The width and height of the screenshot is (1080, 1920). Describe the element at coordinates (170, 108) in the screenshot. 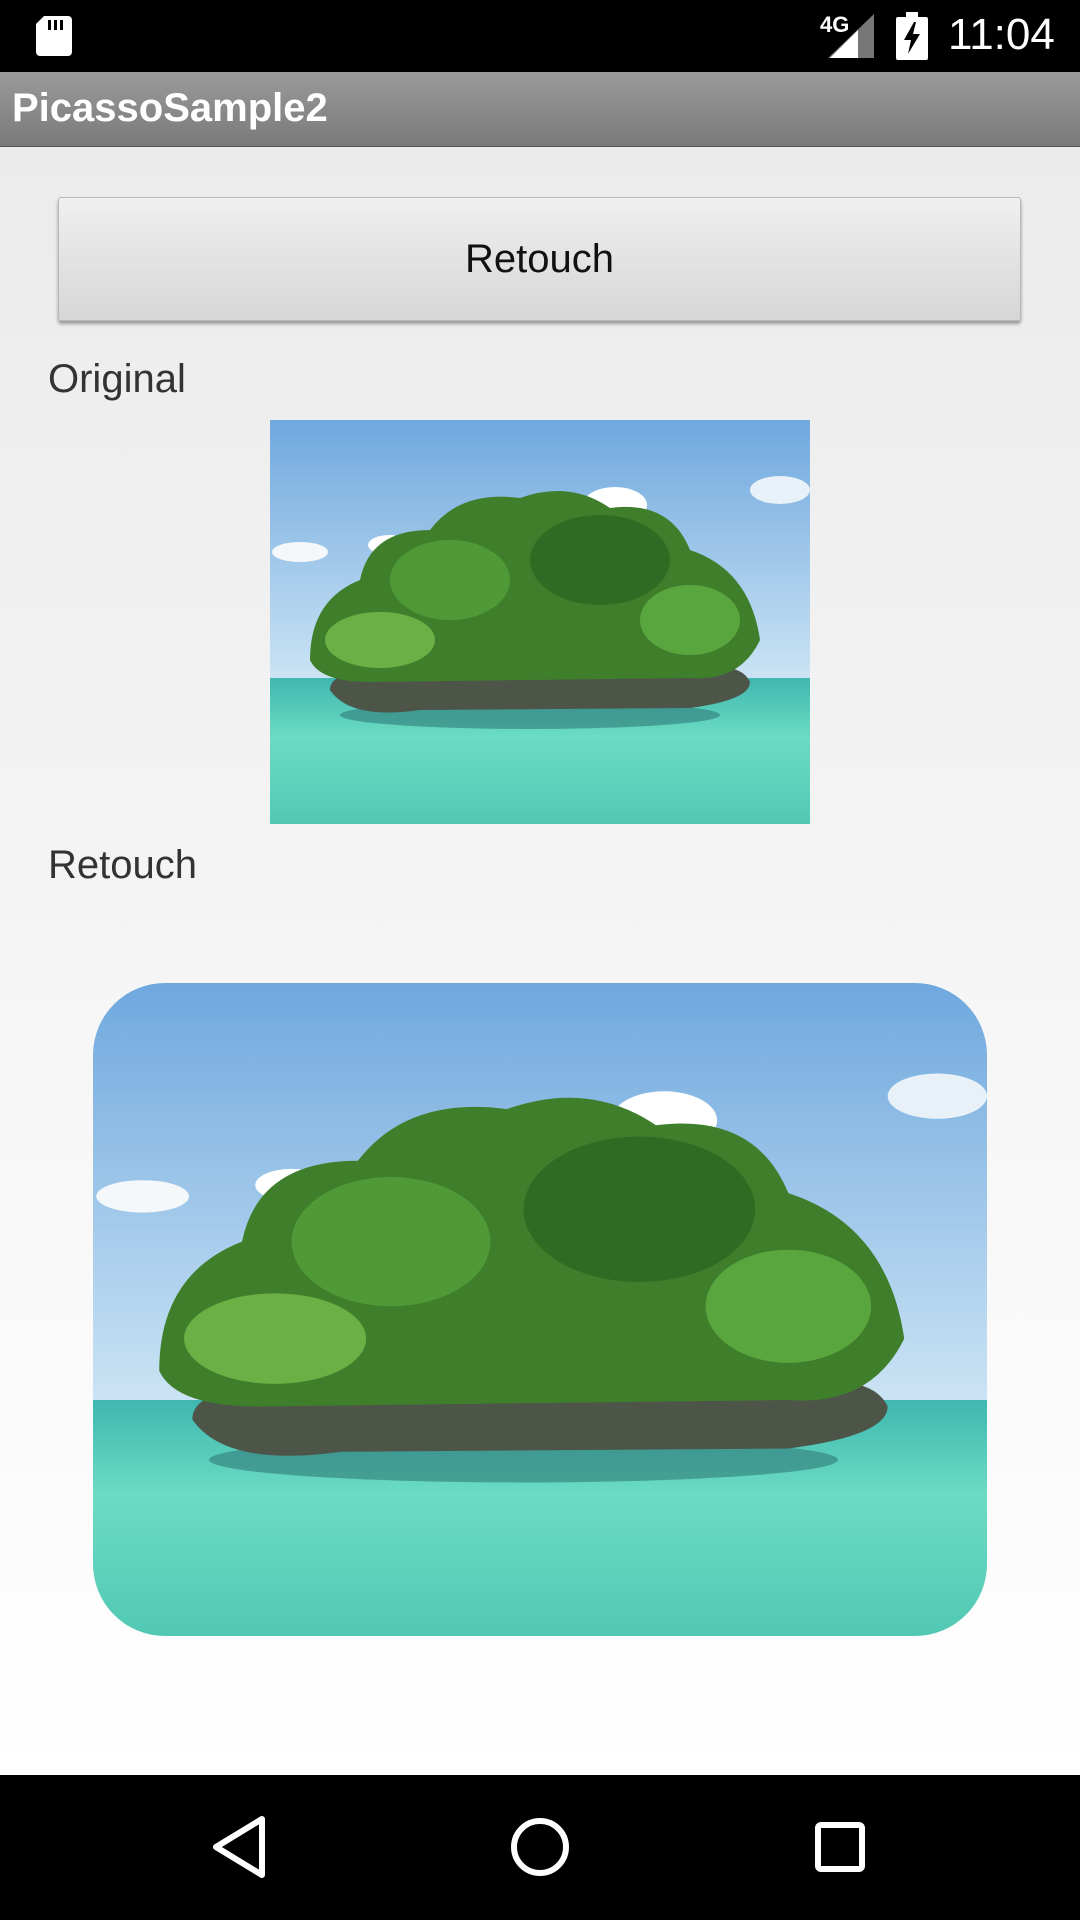

I see `app-title: PicassoSample2` at that location.